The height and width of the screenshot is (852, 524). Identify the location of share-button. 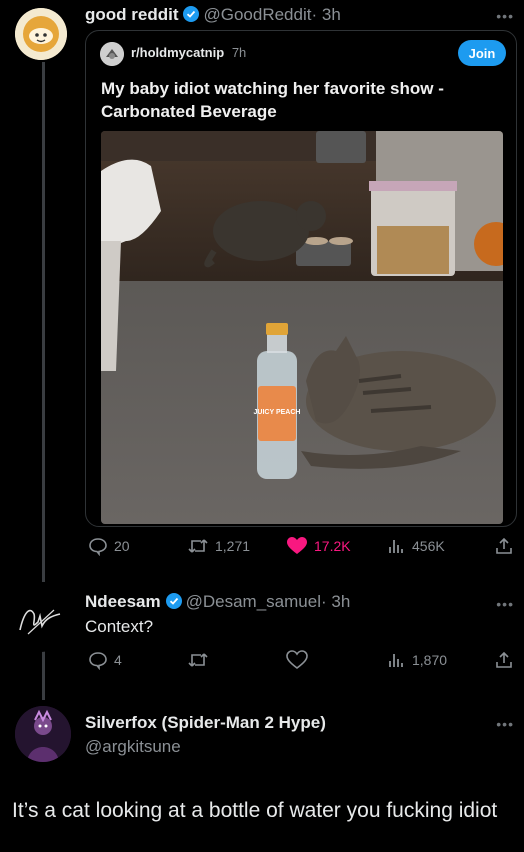
(504, 546).